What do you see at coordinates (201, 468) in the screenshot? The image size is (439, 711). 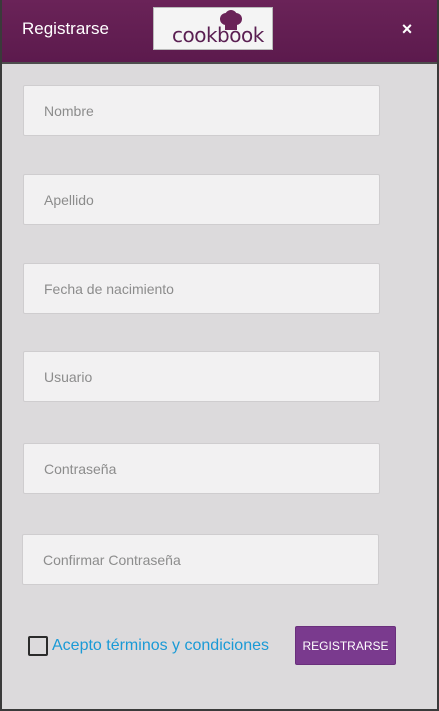 I see `password-input` at bounding box center [201, 468].